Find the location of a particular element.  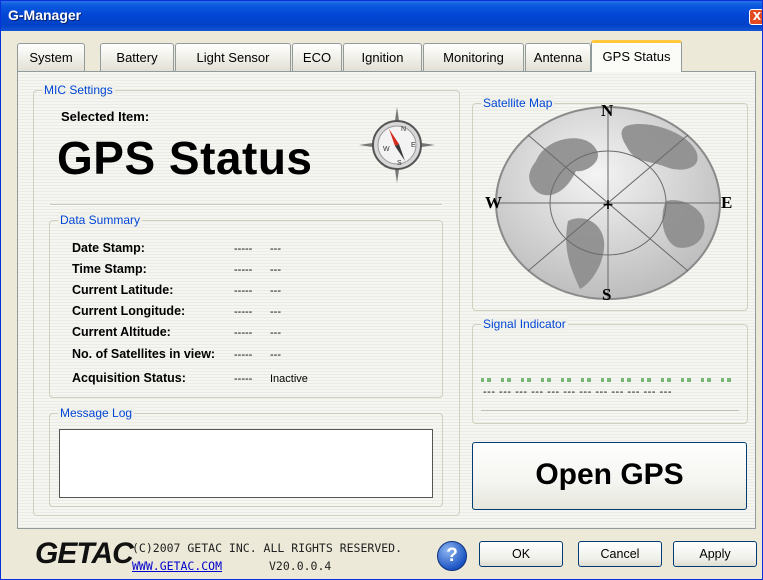

svg-text: W is located at coordinates (386, 149).